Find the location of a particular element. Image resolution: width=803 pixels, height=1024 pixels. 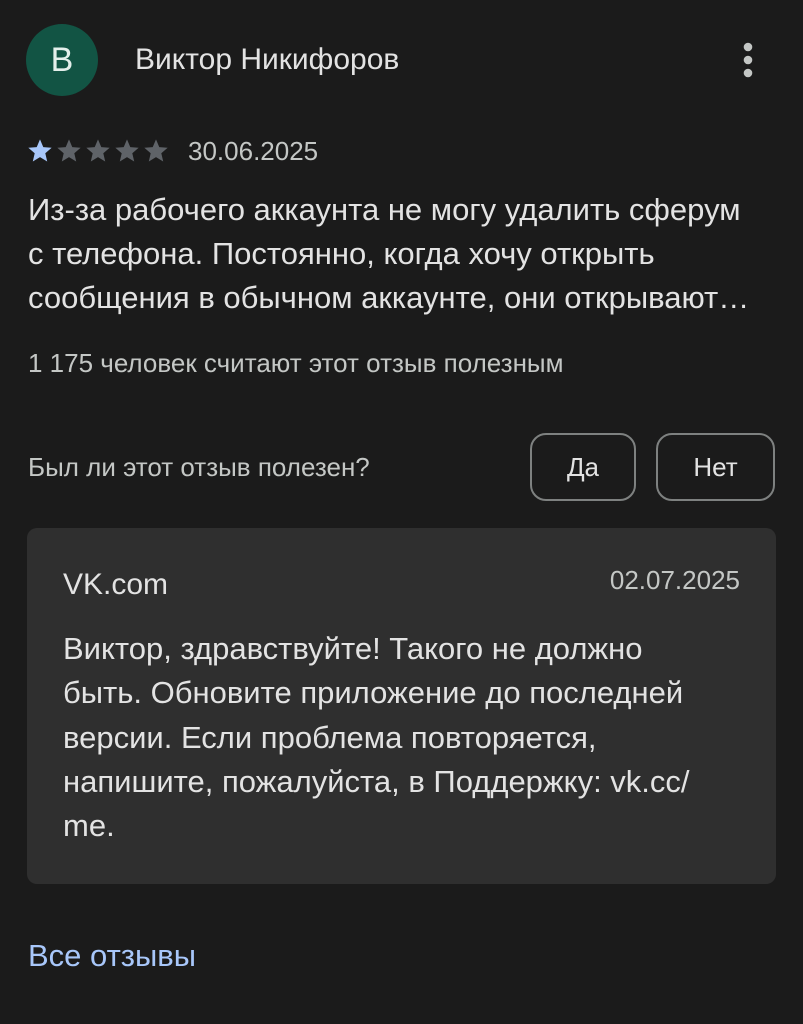

review-date: 30.06.2025 is located at coordinates (253, 151).